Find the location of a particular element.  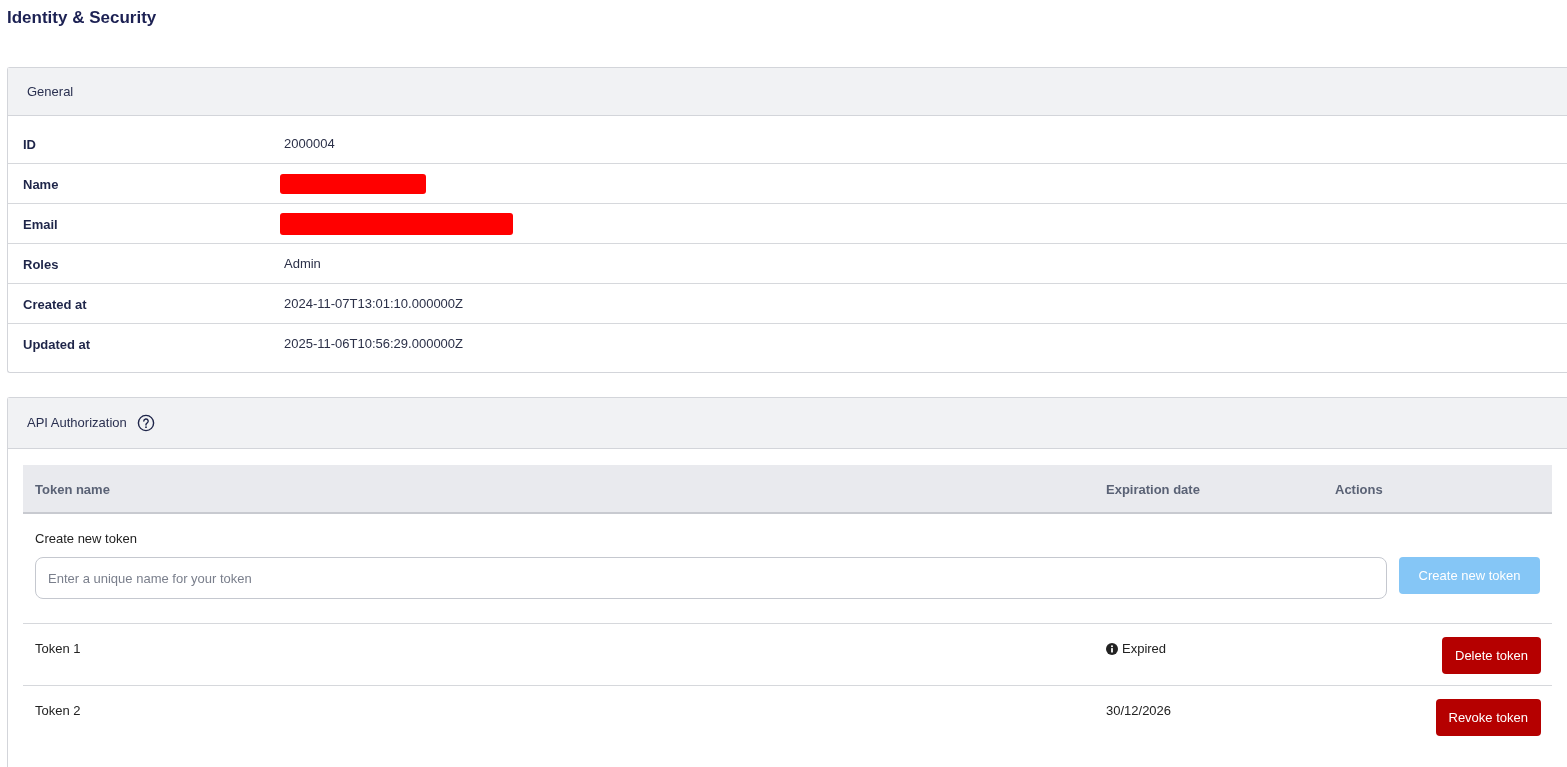

field-label: Created at is located at coordinates (55, 304).